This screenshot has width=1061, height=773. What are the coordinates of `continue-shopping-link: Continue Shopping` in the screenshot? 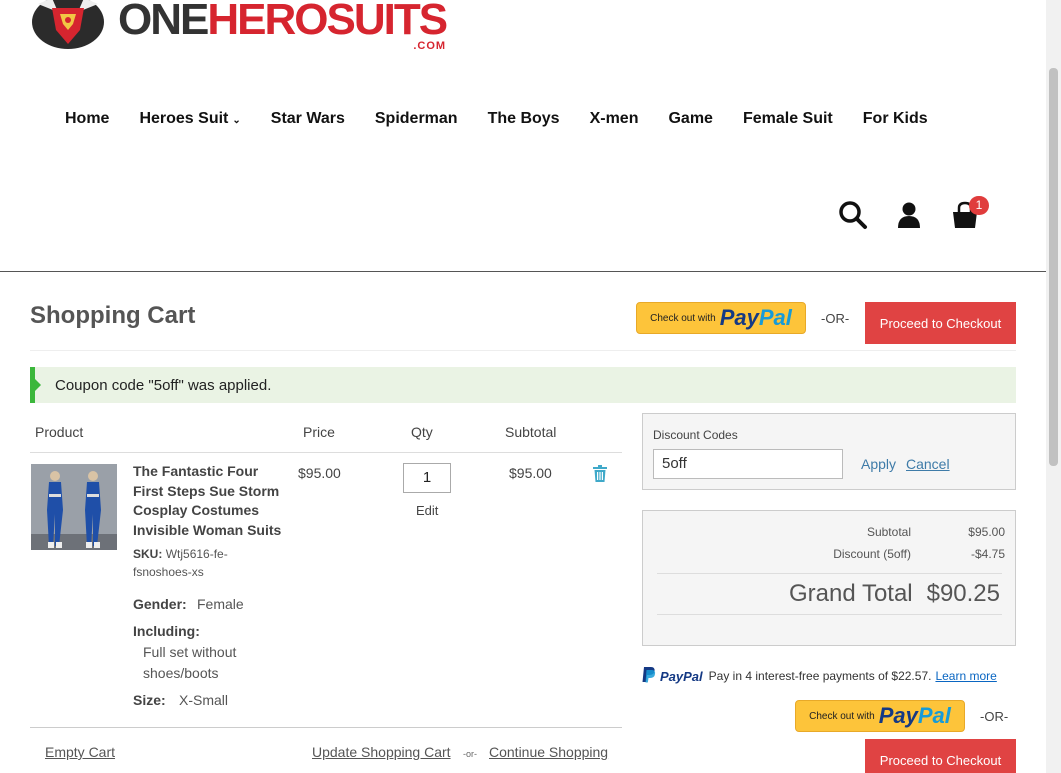 It's located at (548, 752).